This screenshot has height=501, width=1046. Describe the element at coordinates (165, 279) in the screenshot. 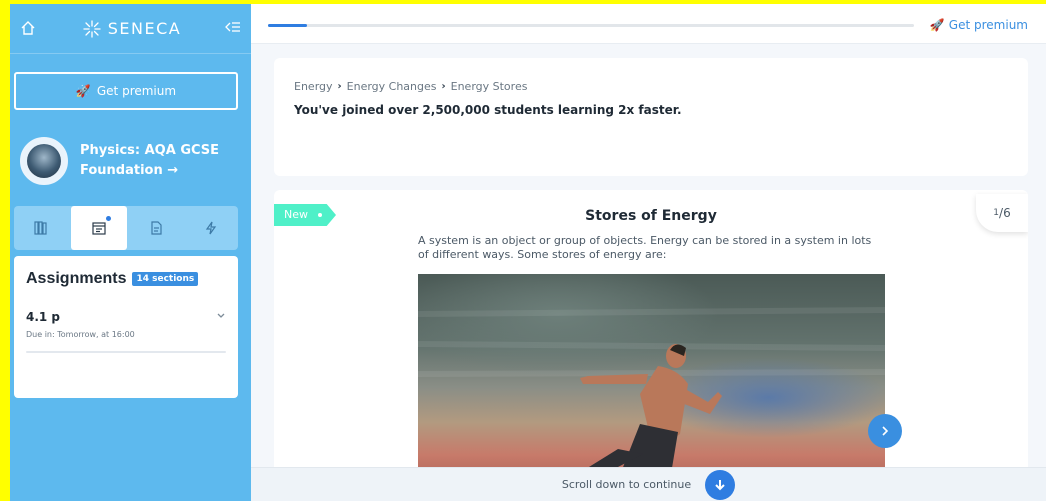

I see `sections-badge: 14 sections` at that location.